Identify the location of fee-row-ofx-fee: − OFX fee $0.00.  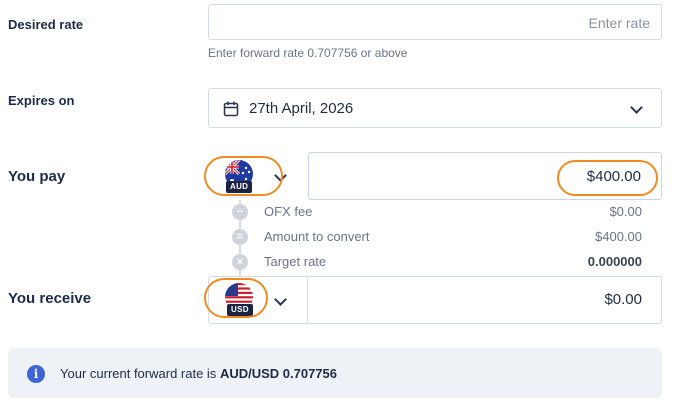
(437, 212).